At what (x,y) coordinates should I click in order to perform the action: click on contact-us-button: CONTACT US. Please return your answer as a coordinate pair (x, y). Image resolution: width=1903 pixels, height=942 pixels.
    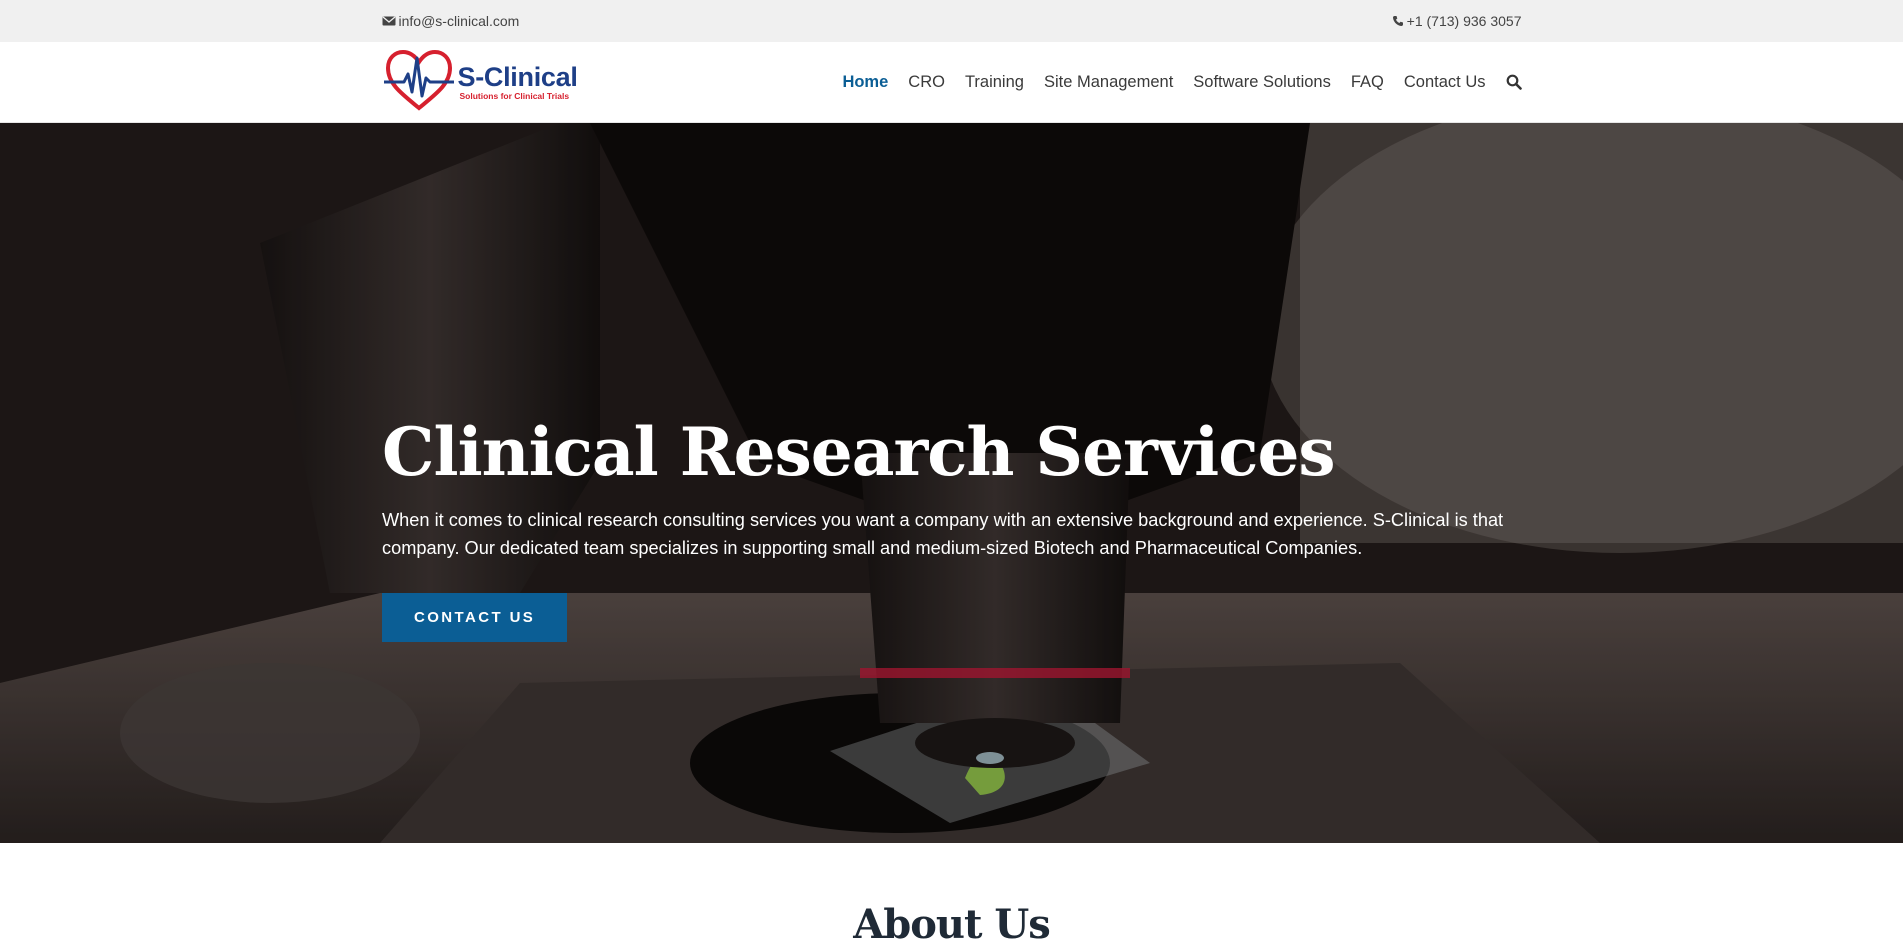
    Looking at the image, I should click on (475, 618).